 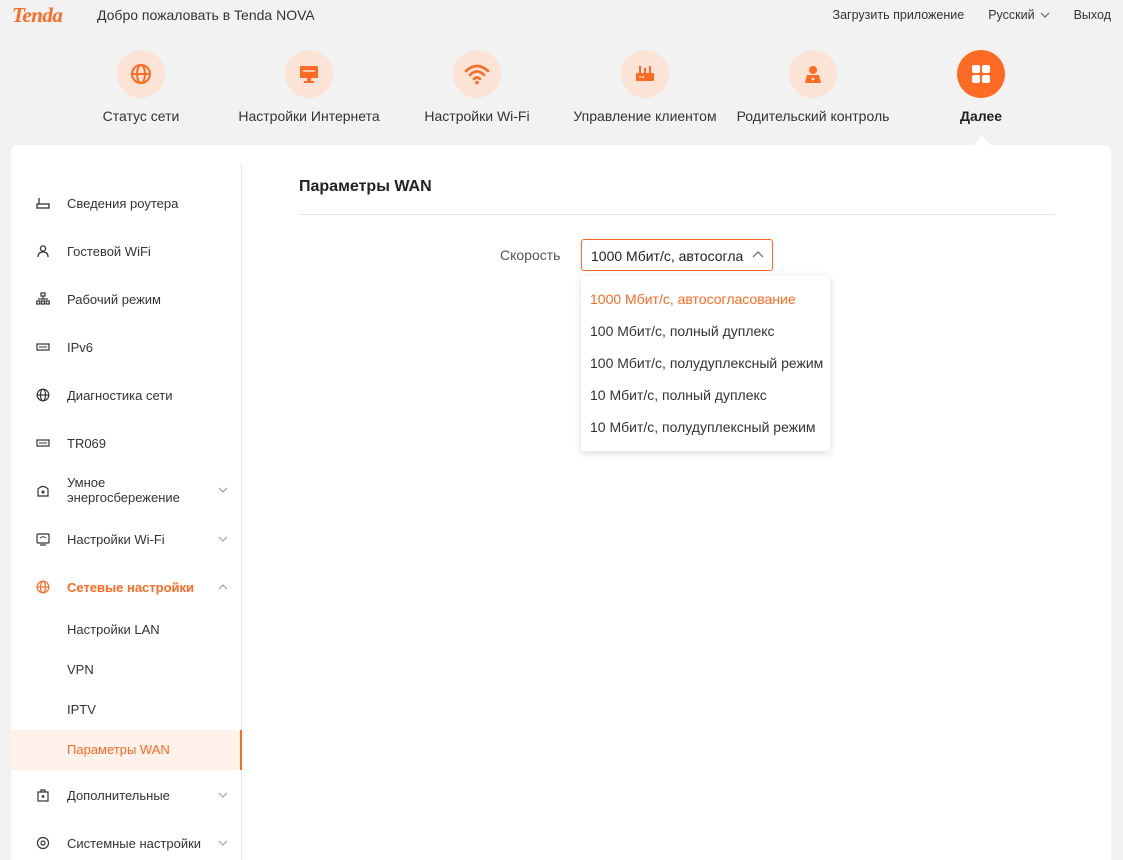 I want to click on speed-option-10-half: 10 Мбит/с, полудуплексный режим, so click(x=703, y=427).